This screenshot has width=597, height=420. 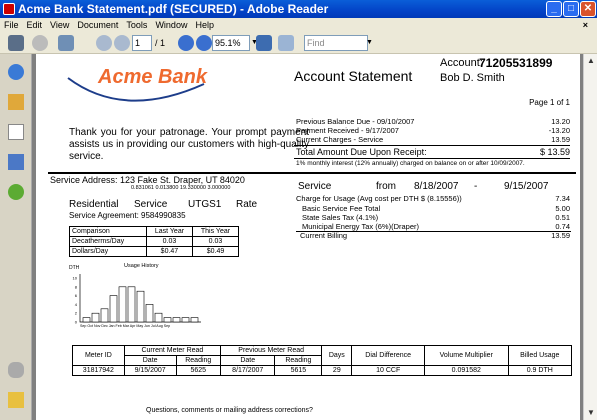 I want to click on meter-header: Current Meter Read, so click(x=172, y=350).